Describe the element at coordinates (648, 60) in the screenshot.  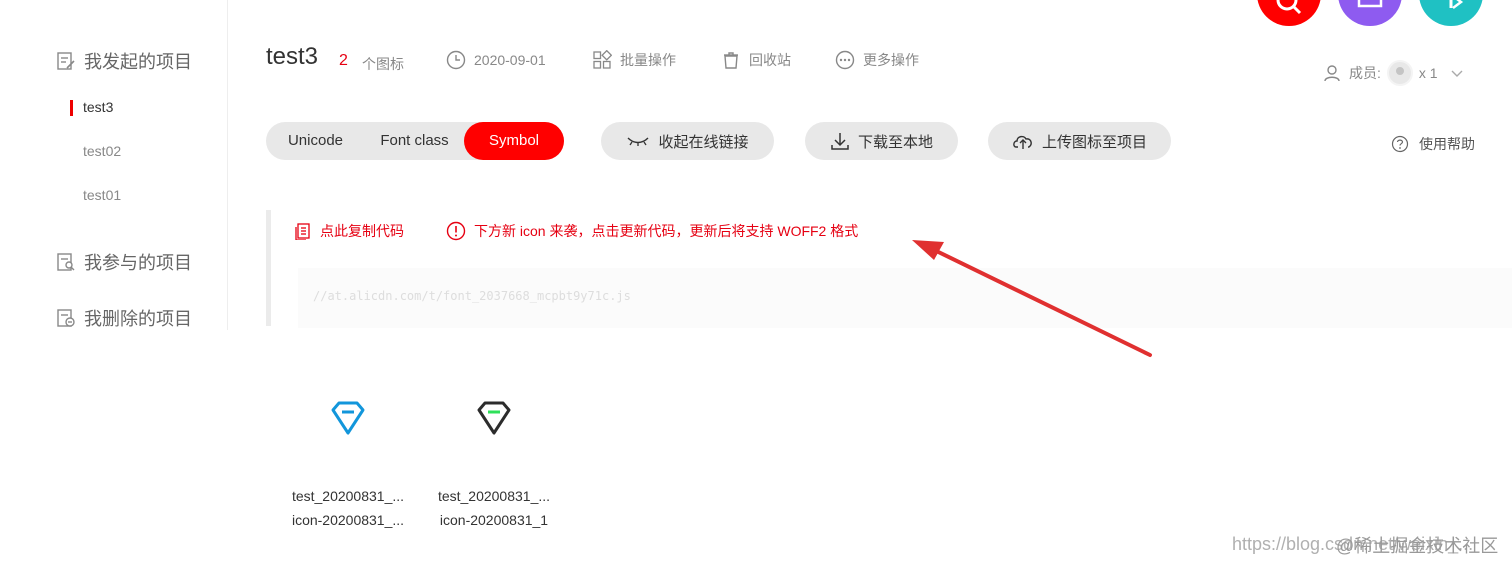
I see `batch-label: 批量操作` at that location.